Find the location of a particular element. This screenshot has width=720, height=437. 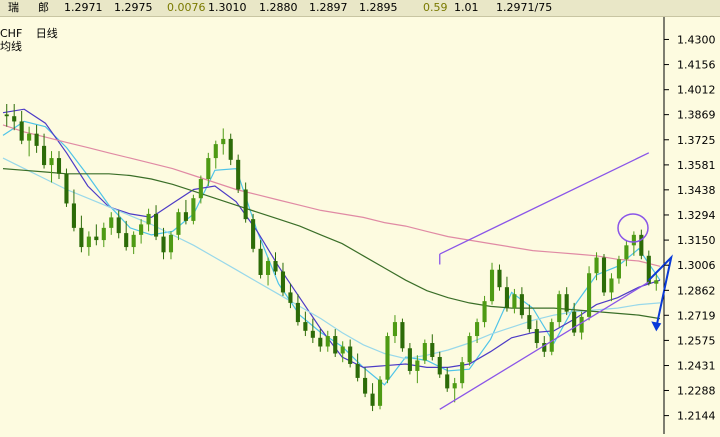

quote-value-change: 0.59 is located at coordinates (435, 7).